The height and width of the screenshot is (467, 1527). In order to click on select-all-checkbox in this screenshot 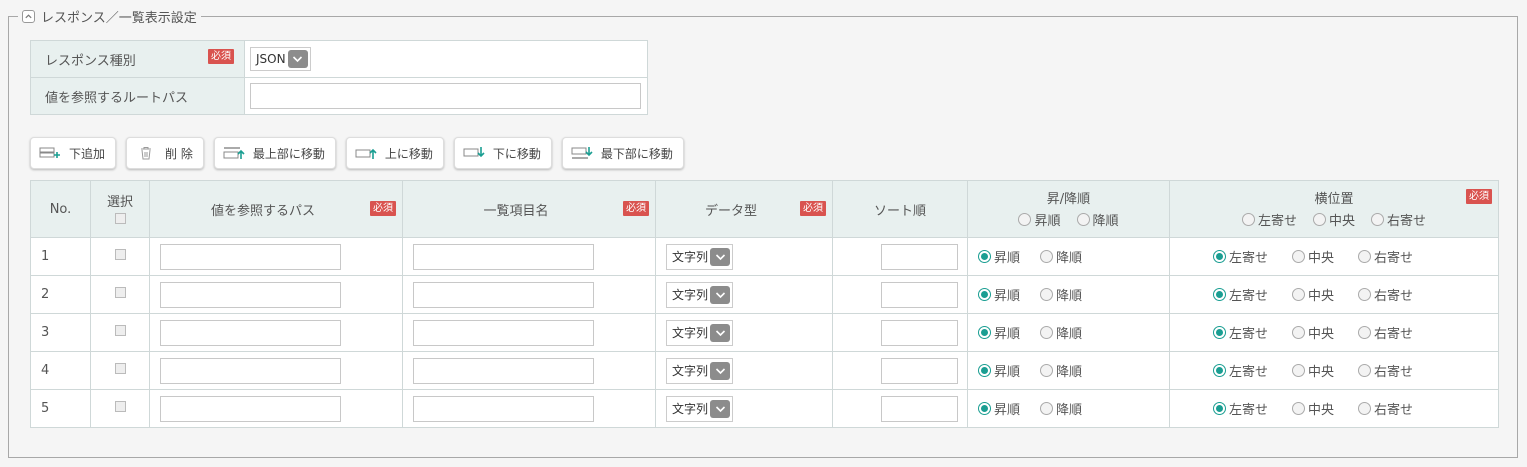, I will do `click(120, 218)`.